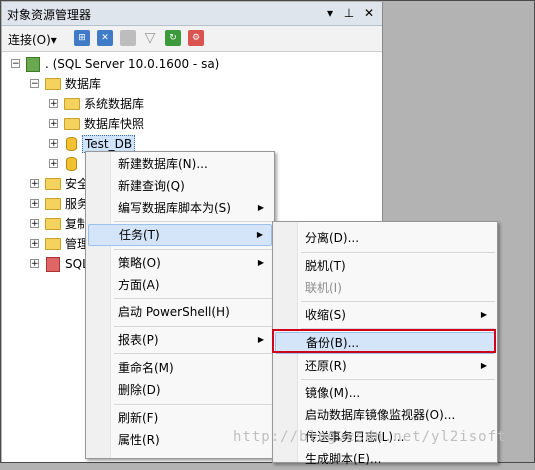 The width and height of the screenshot is (535, 470). Describe the element at coordinates (82, 38) in the screenshot. I see `connect-engine-icon: ⊞` at that location.